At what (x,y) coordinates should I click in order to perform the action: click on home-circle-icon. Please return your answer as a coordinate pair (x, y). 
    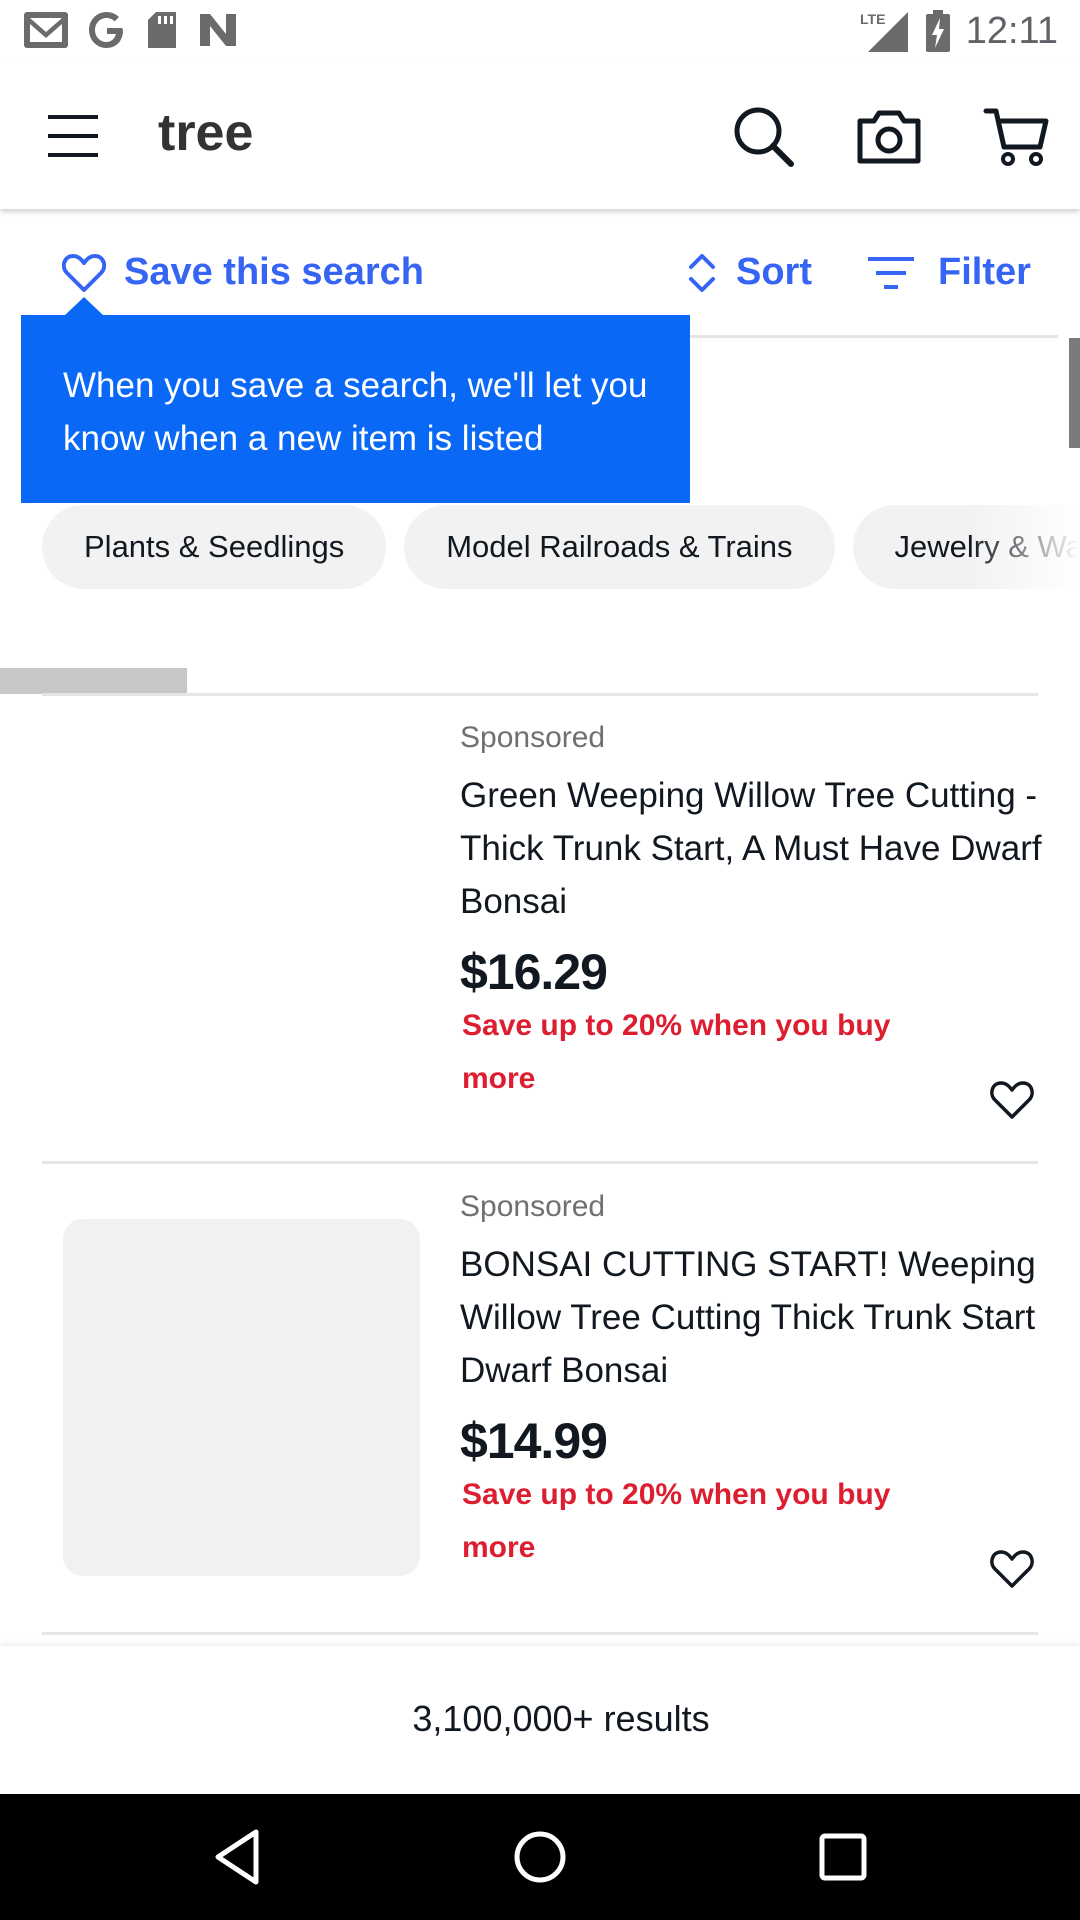
    Looking at the image, I should click on (540, 1857).